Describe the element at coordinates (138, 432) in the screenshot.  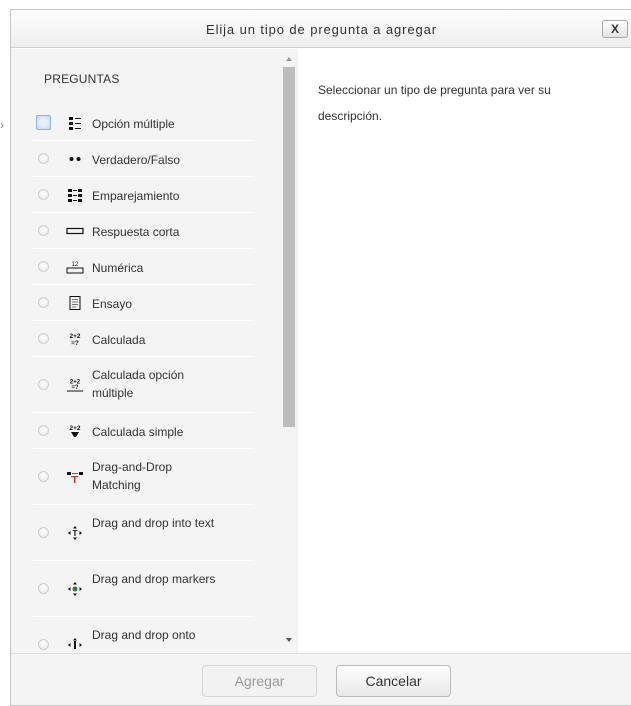
I see `question-type-label: Calculada simple` at that location.